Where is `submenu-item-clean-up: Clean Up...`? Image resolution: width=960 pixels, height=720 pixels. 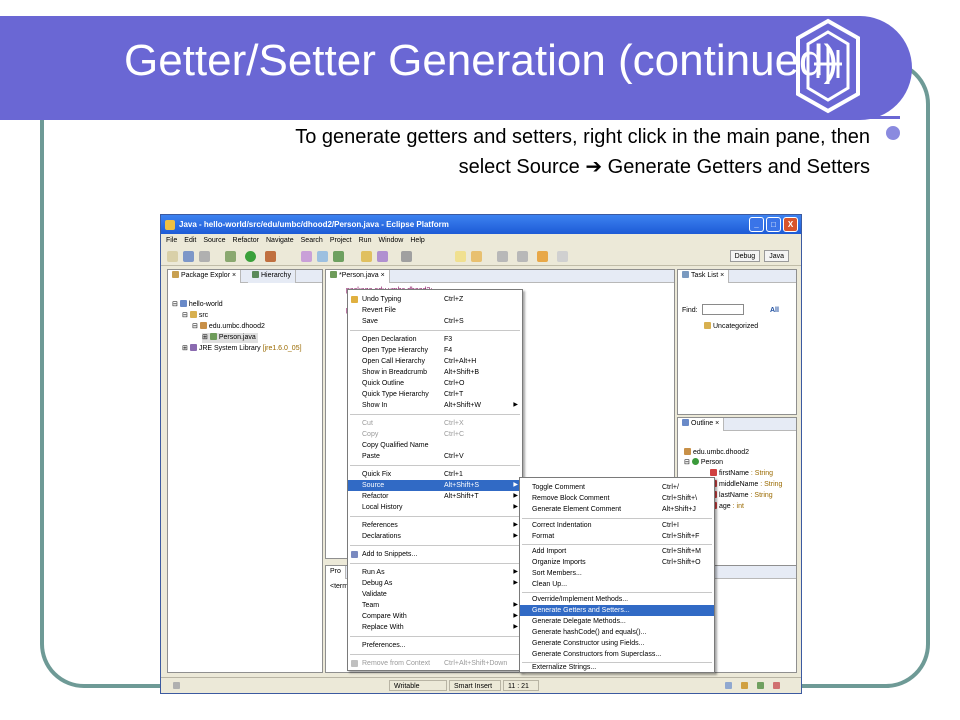 submenu-item-clean-up: Clean Up... is located at coordinates (617, 584).